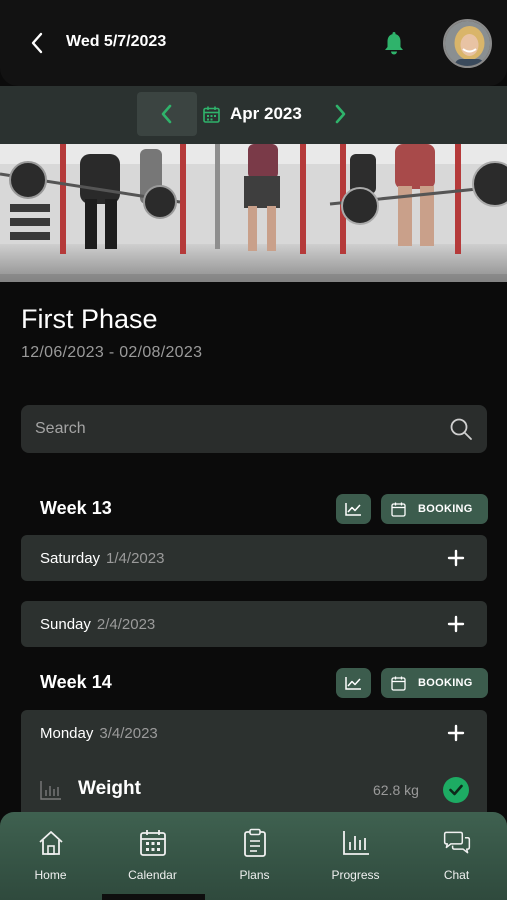  What do you see at coordinates (254, 558) in the screenshot?
I see `day-row: Saturday 1/4/2023` at bounding box center [254, 558].